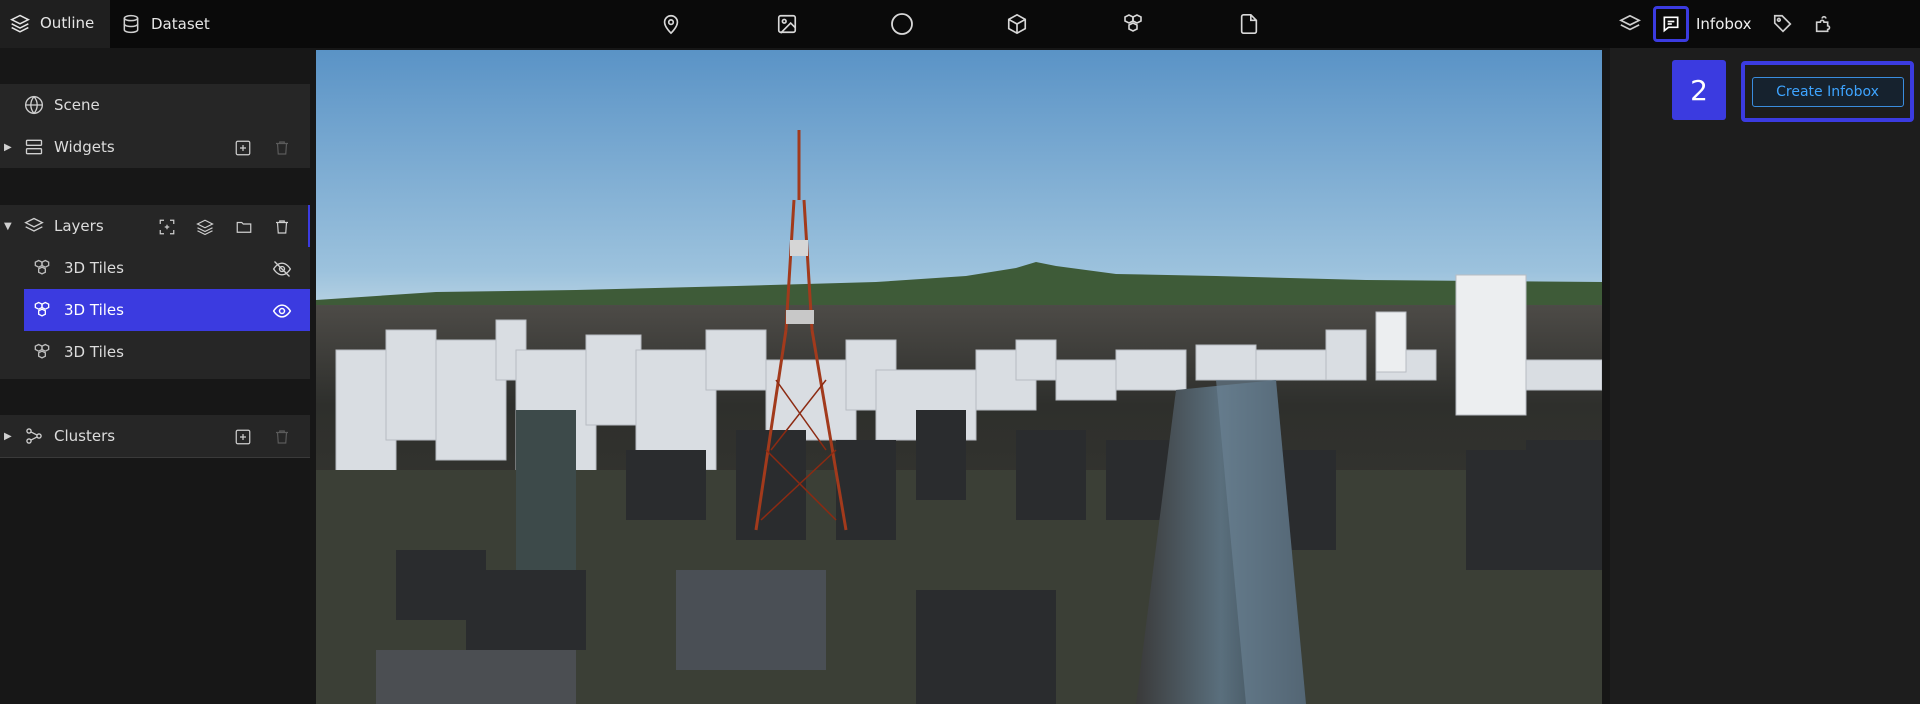  Describe the element at coordinates (282, 269) in the screenshot. I see `eye-off-icon` at that location.